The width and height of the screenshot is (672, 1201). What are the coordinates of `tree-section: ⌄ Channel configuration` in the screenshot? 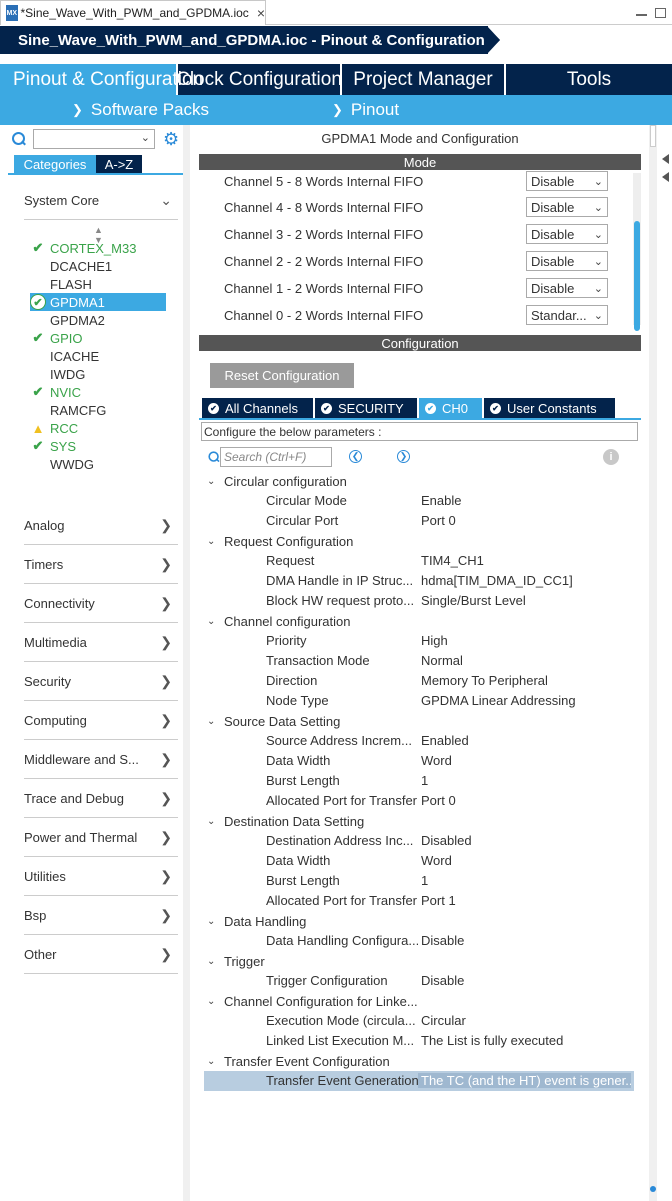 It's located at (419, 621).